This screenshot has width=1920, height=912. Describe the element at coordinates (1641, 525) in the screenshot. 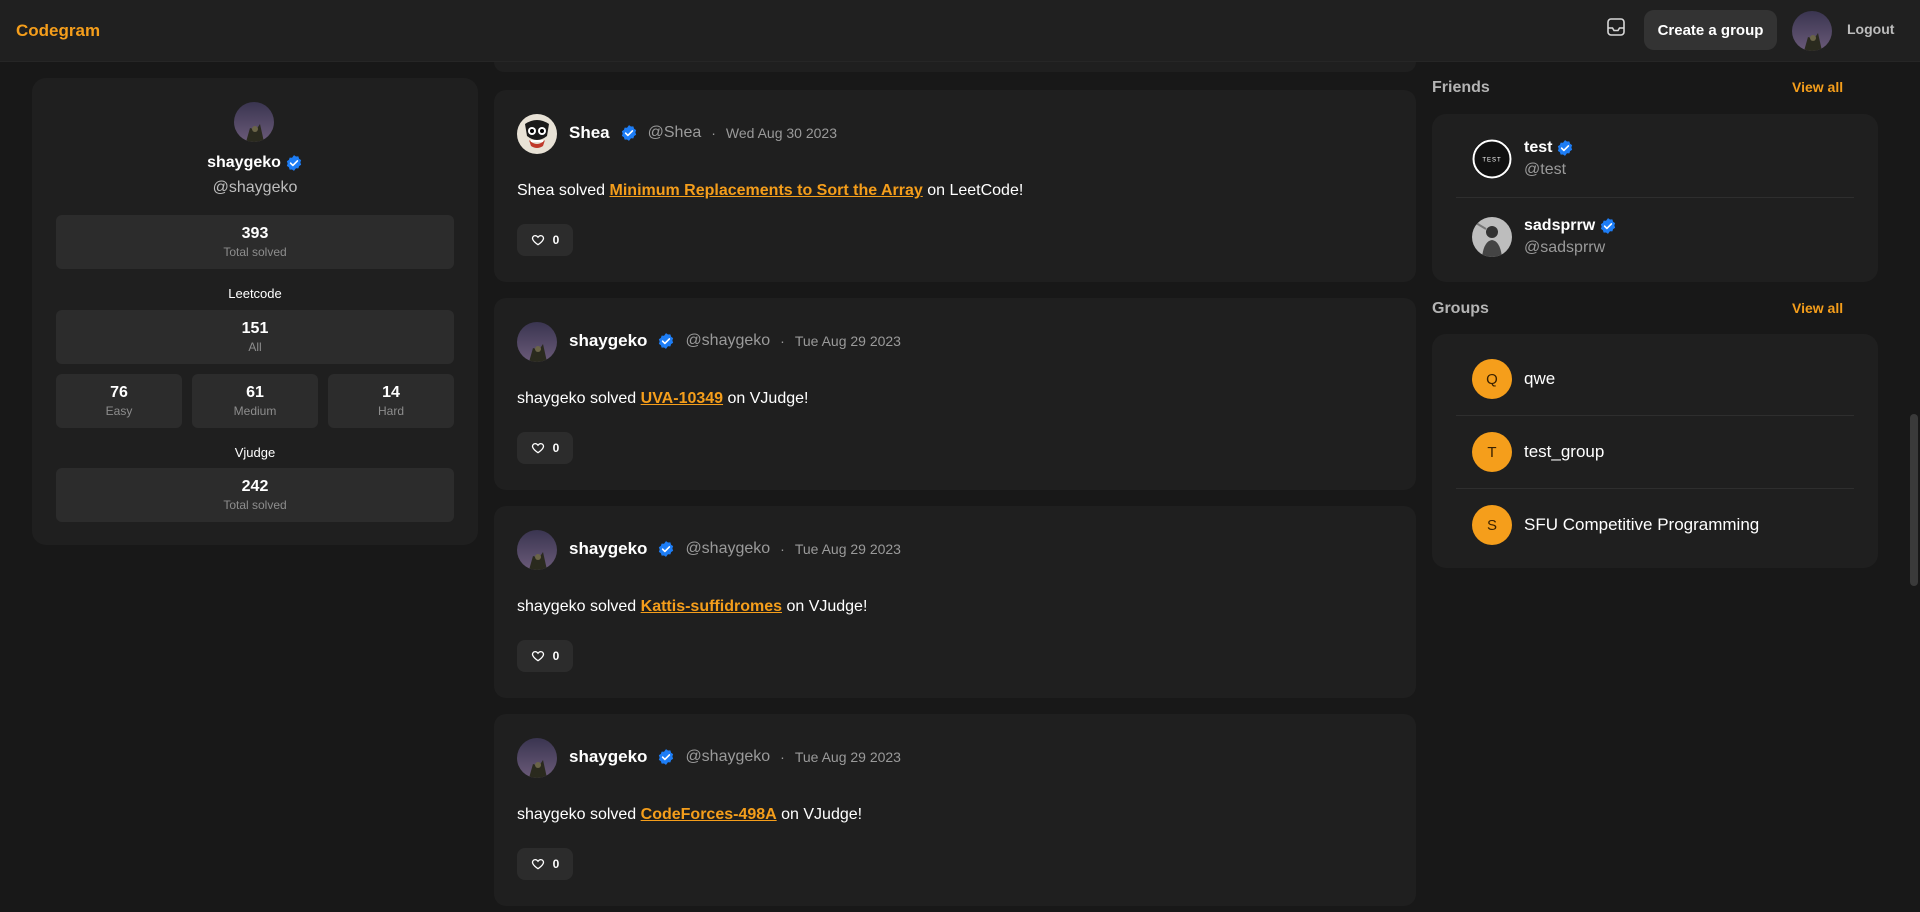

I see `group-name: SFU Competitive Programming` at that location.